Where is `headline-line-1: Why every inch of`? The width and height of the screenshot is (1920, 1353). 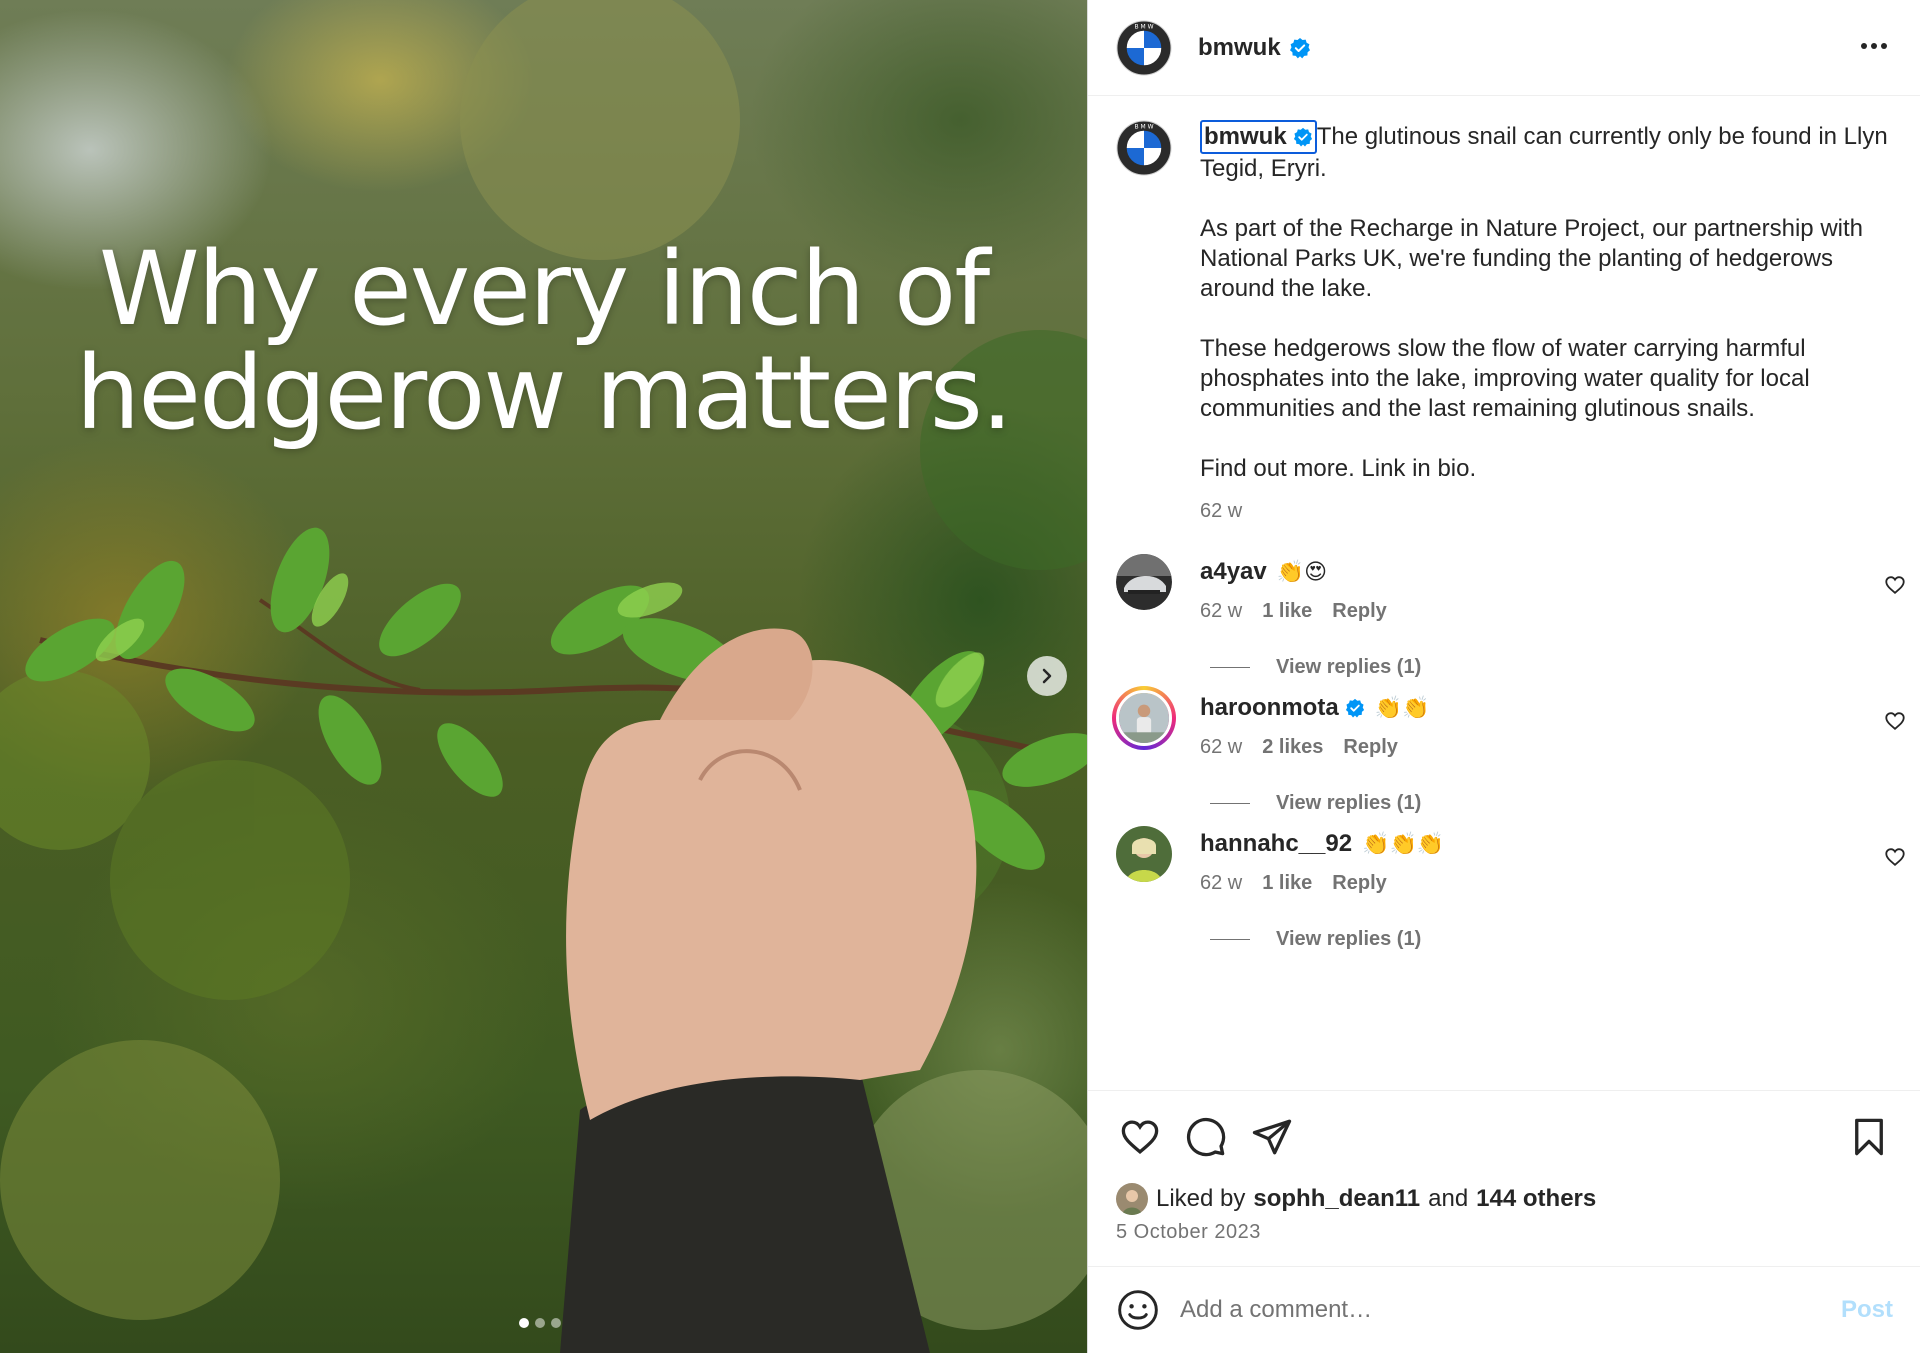
headline-line-1: Why every inch of is located at coordinates (544, 289).